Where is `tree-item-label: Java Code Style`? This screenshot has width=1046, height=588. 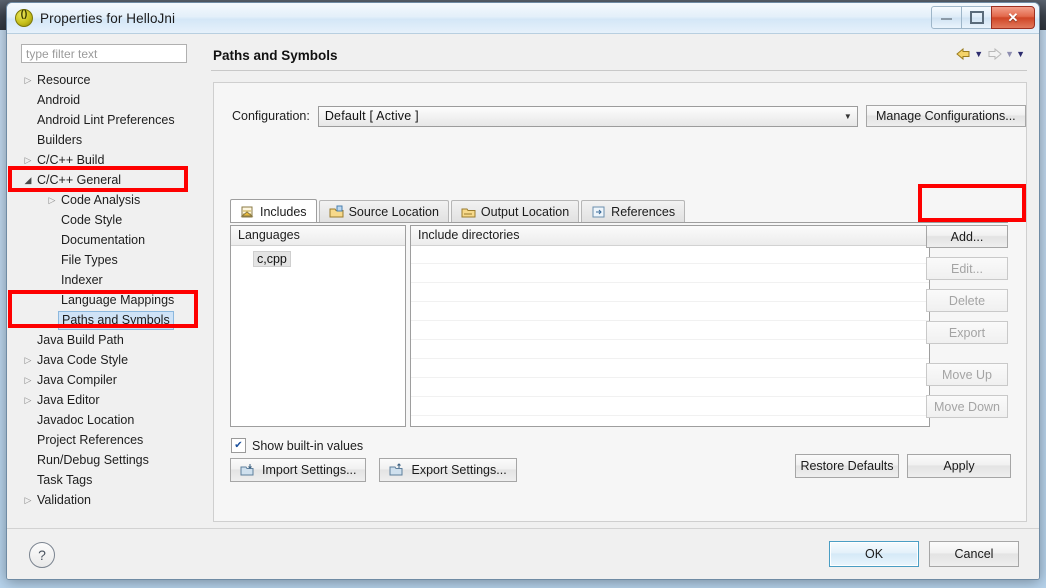
tree-item-label: Java Code Style is located at coordinates (83, 360).